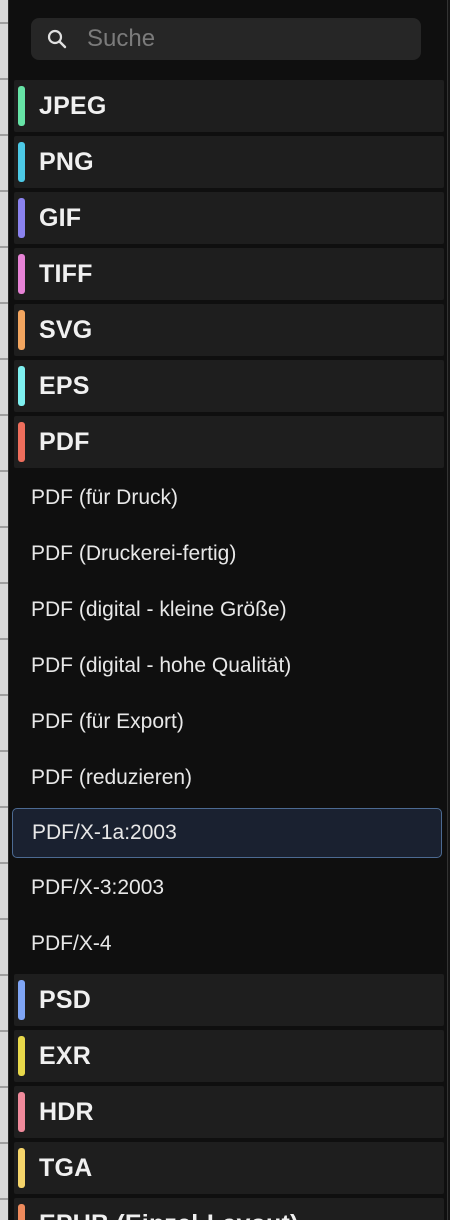 This screenshot has width=450, height=1220. Describe the element at coordinates (66, 329) in the screenshot. I see `category-label: SVG` at that location.